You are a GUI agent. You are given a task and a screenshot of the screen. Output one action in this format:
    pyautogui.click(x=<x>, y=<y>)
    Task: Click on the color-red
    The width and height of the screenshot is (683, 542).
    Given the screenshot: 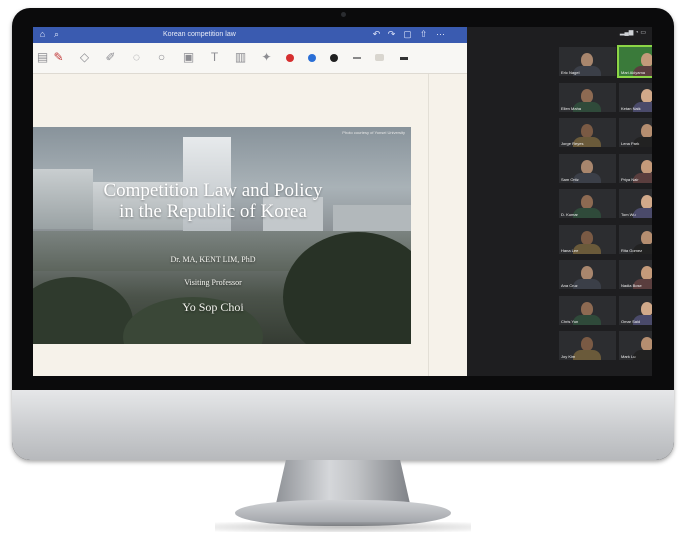 What is the action you would take?
    pyautogui.click(x=290, y=58)
    